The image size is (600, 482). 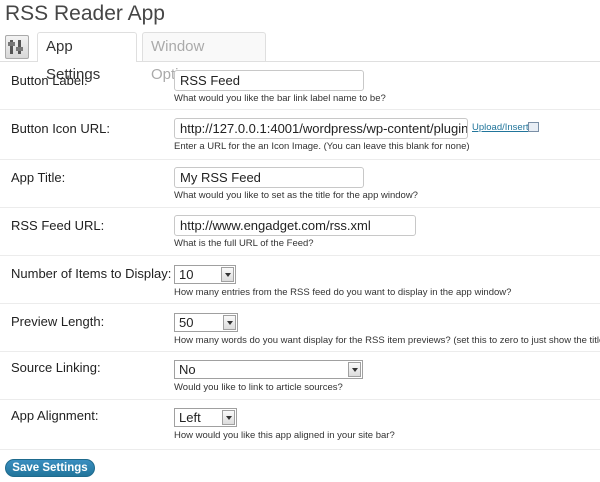 What do you see at coordinates (533, 127) in the screenshot?
I see `media-upload-icon` at bounding box center [533, 127].